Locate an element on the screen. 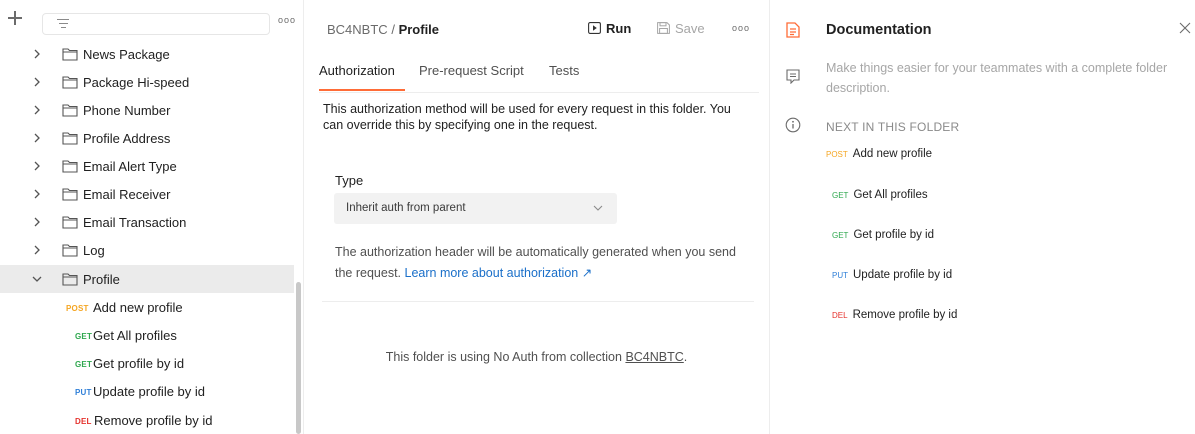 The height and width of the screenshot is (434, 1195). folder-label: Profile Address is located at coordinates (127, 138).